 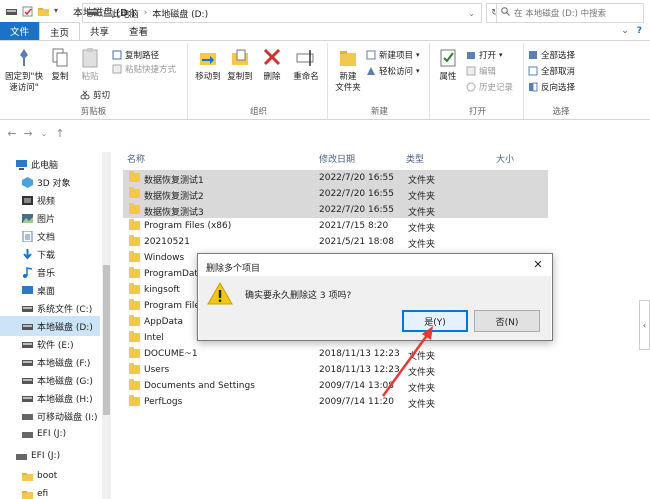 What do you see at coordinates (335, 242) in the screenshot?
I see `table-row: 20210521 2021/5/21 18:08 文件夹` at bounding box center [335, 242].